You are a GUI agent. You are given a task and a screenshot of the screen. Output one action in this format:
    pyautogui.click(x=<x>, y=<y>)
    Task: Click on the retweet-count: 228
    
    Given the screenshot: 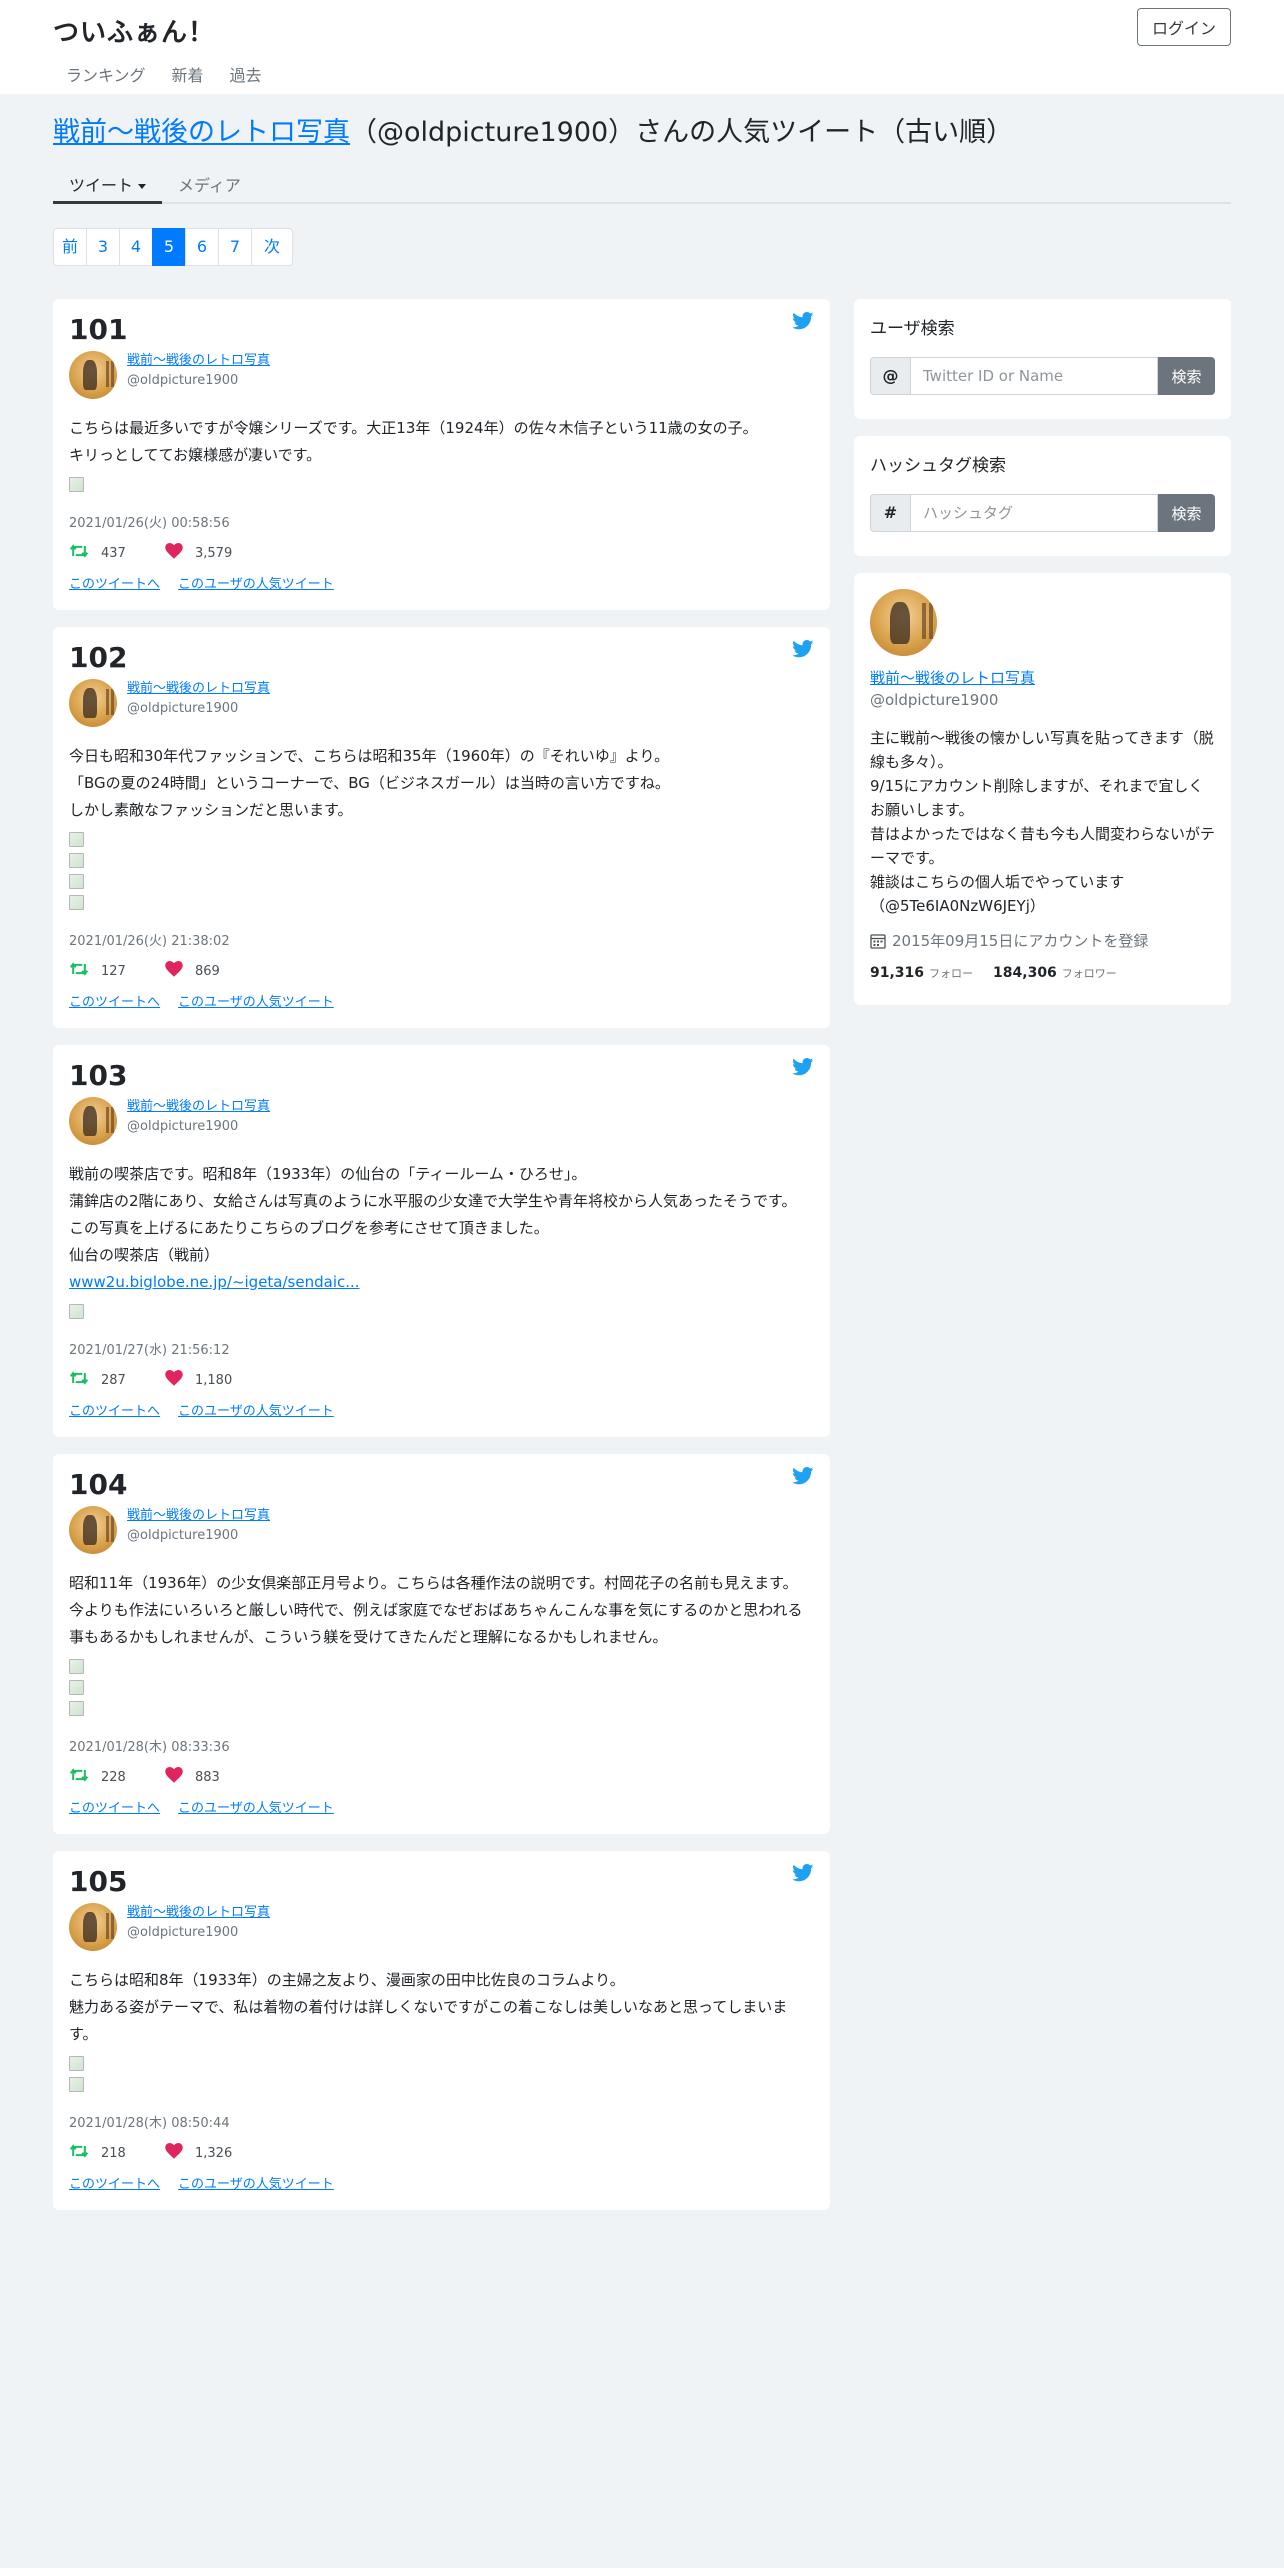 What is the action you would take?
    pyautogui.click(x=113, y=1777)
    